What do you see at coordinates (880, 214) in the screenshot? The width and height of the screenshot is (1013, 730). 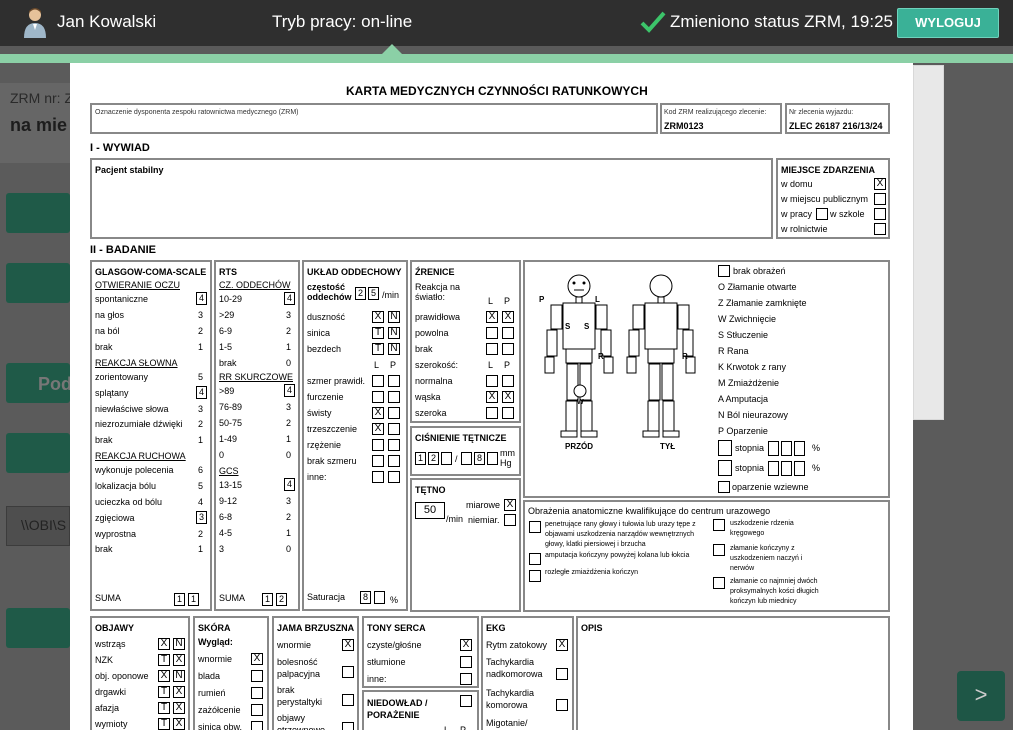 I see `miejsce-checkbox-szkola` at bounding box center [880, 214].